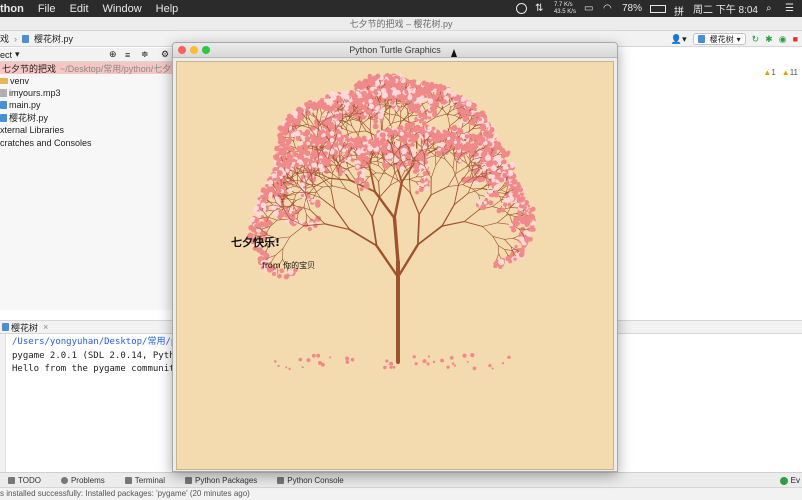  Describe the element at coordinates (771, 8) in the screenshot. I see `search-icon: ⌕` at that location.